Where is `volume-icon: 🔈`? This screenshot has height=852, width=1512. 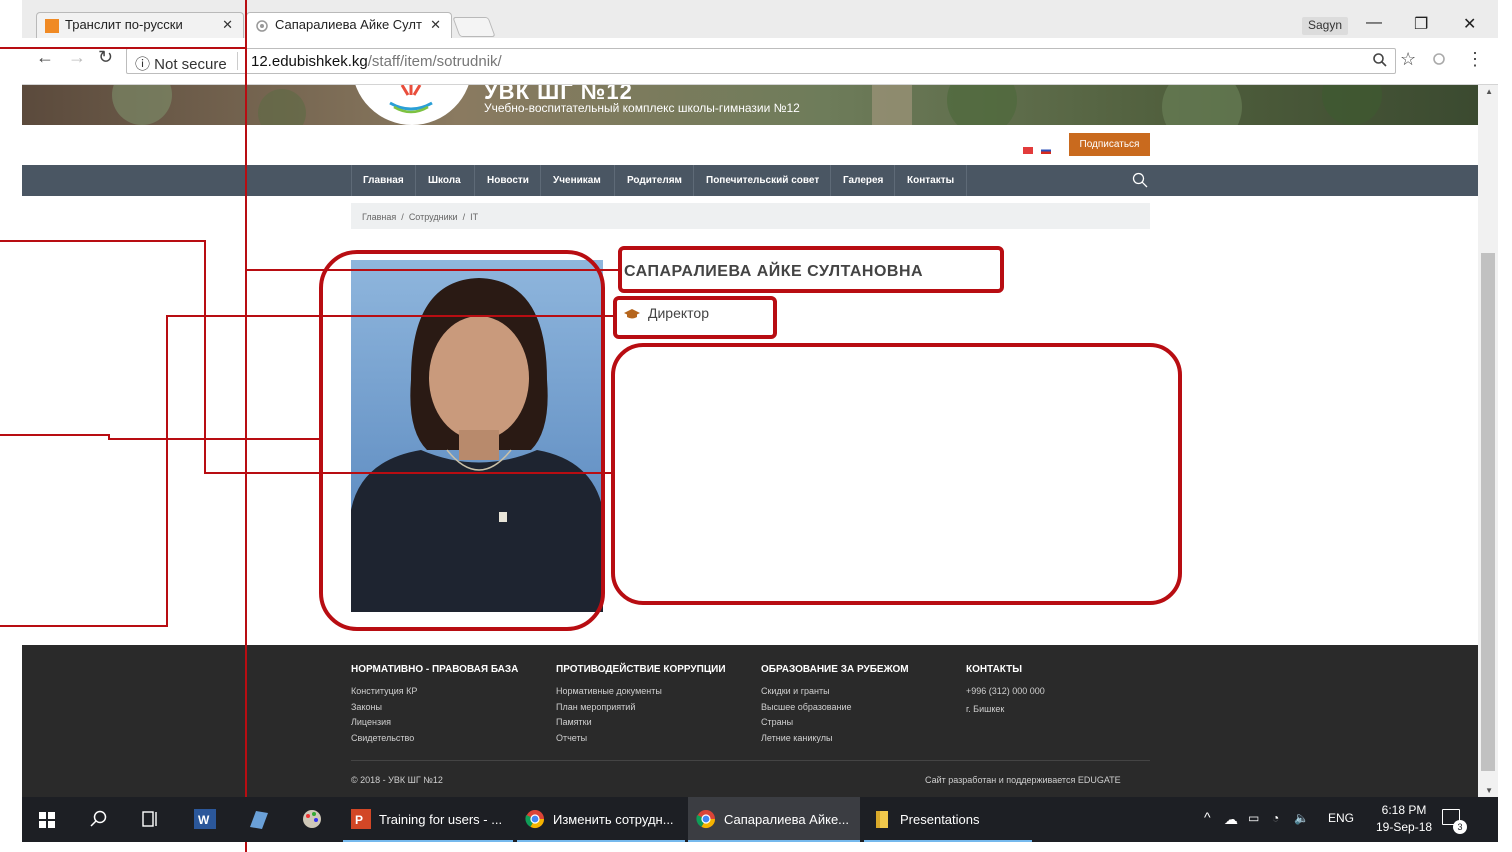
volume-icon: 🔈 is located at coordinates (1301, 818).